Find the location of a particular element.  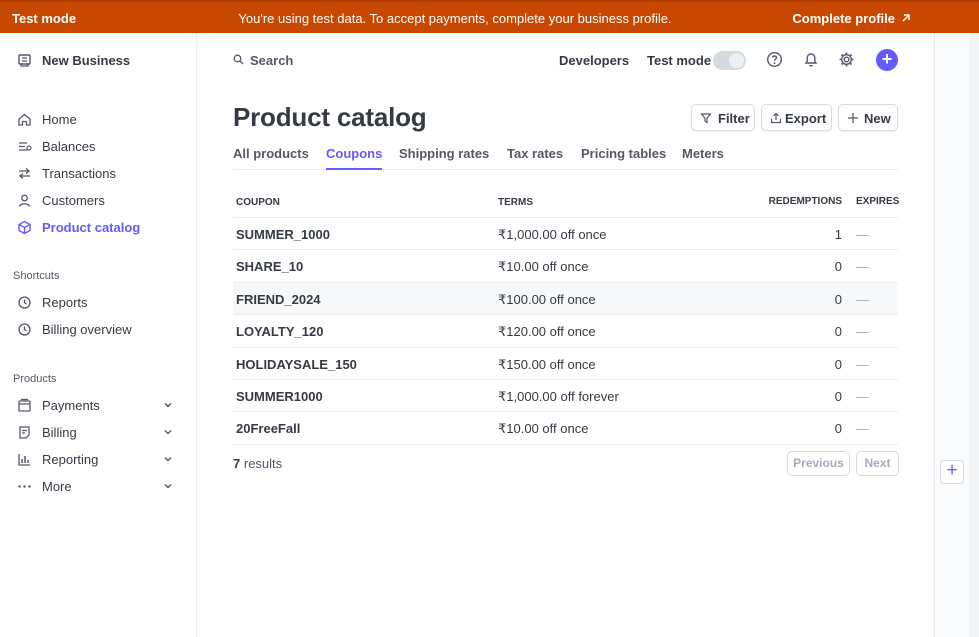

table-header: COUPON TERMS REDEMPTIONS EXPIRES is located at coordinates (566, 202).